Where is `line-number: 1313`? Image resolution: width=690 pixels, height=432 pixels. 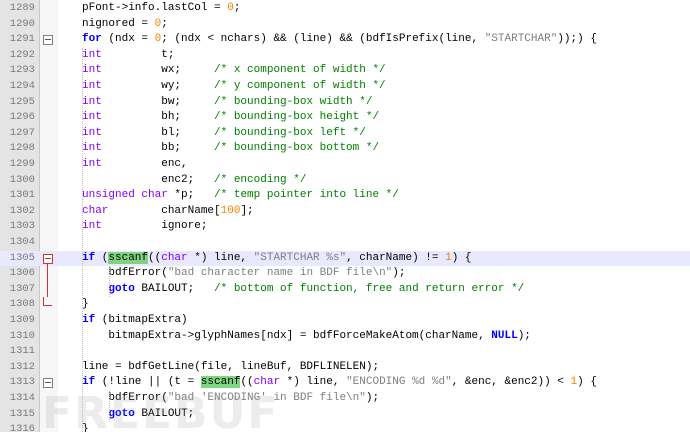
line-number: 1313 is located at coordinates (22, 382).